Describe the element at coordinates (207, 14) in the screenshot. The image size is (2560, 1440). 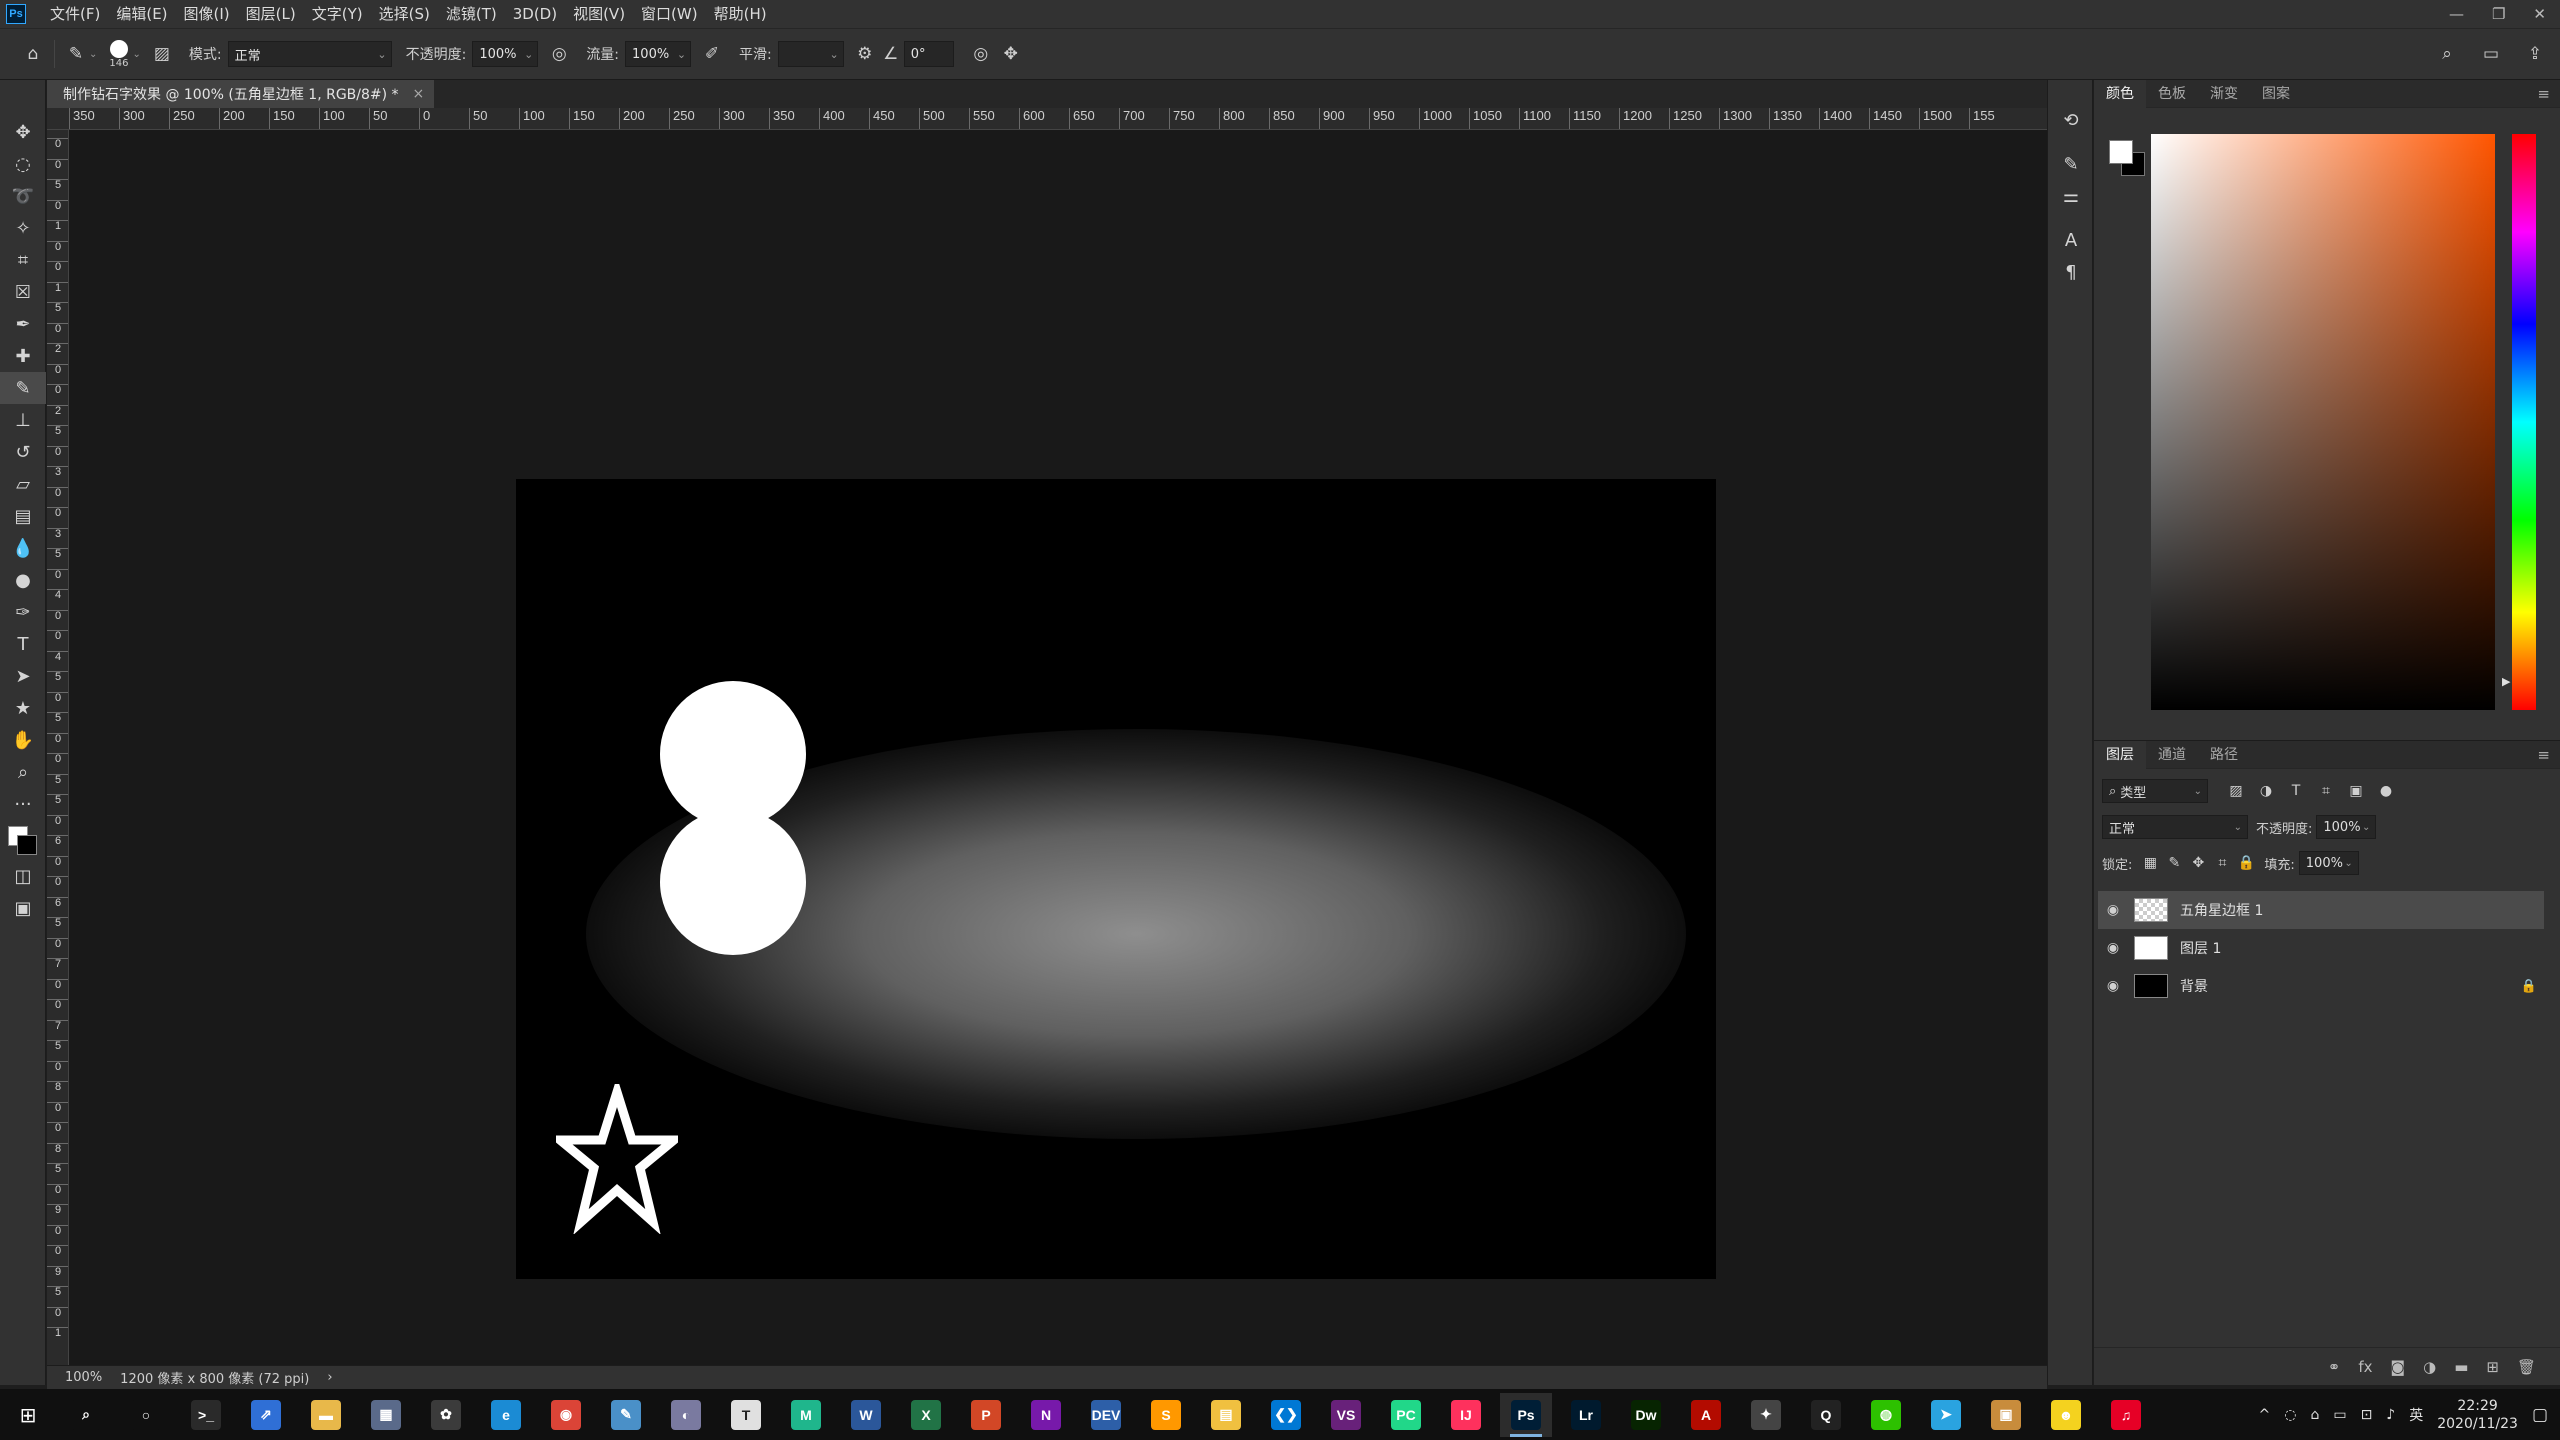
I see `menu-item: 图像(I)` at that location.